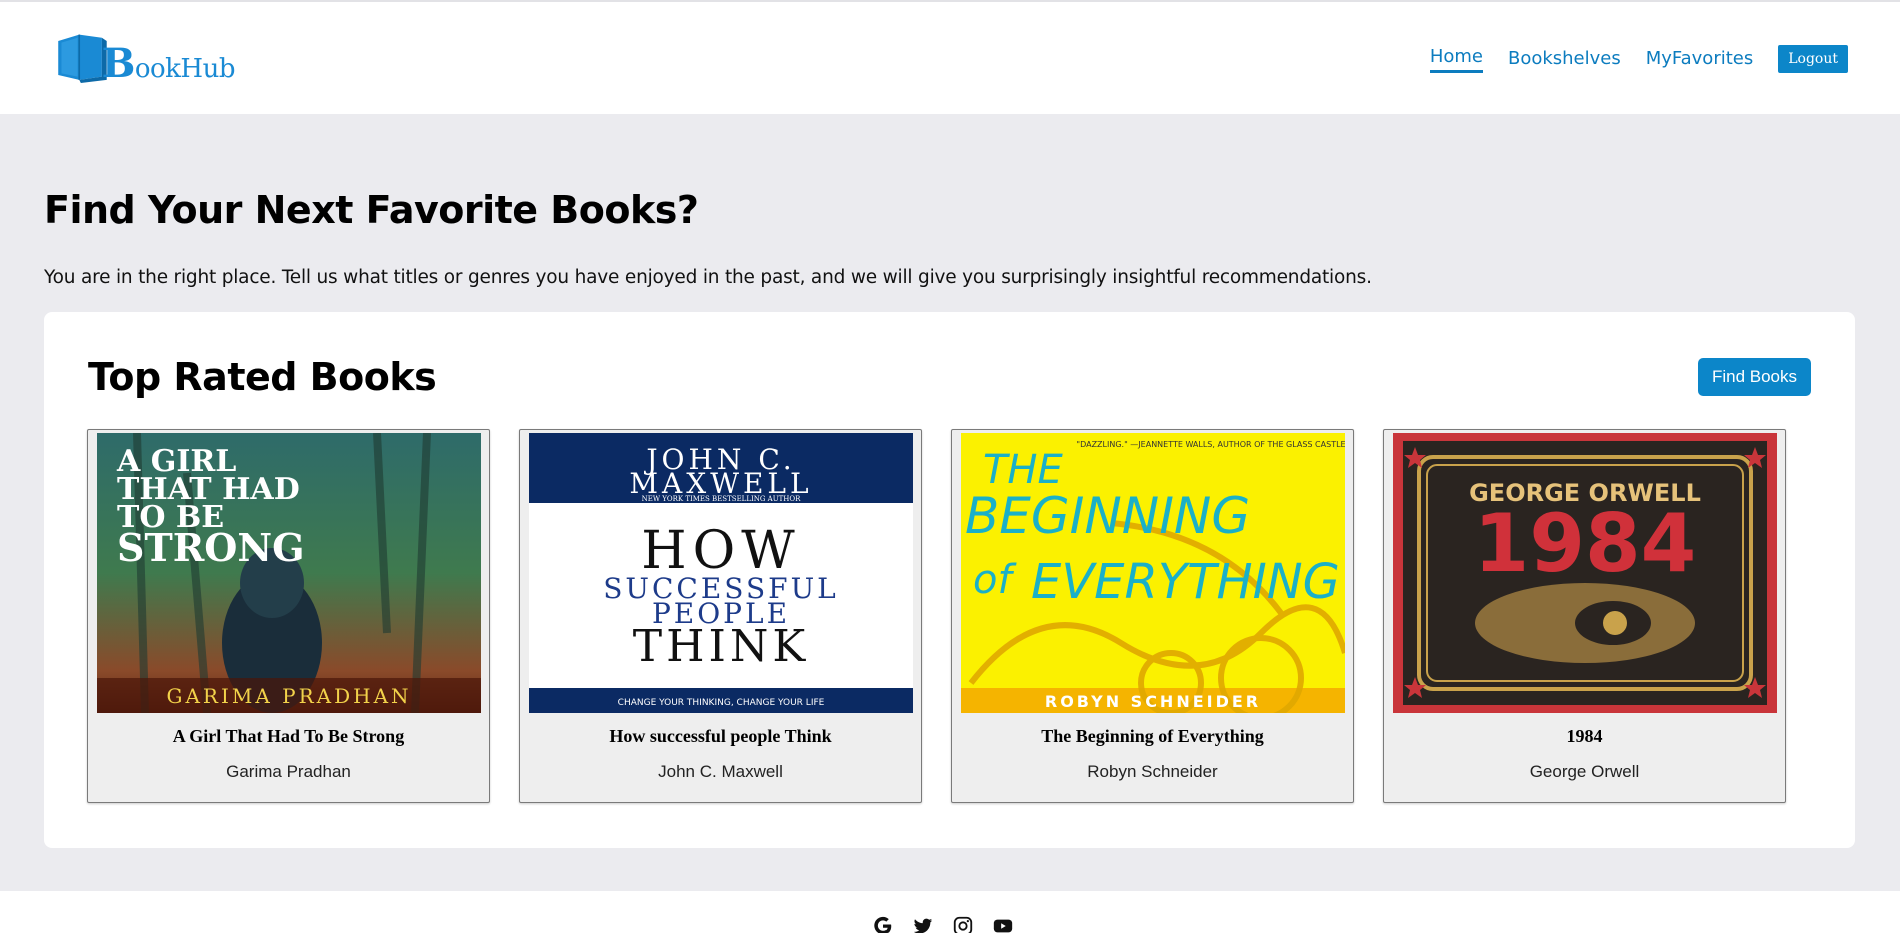  What do you see at coordinates (1584, 736) in the screenshot?
I see `book-title: 1984` at bounding box center [1584, 736].